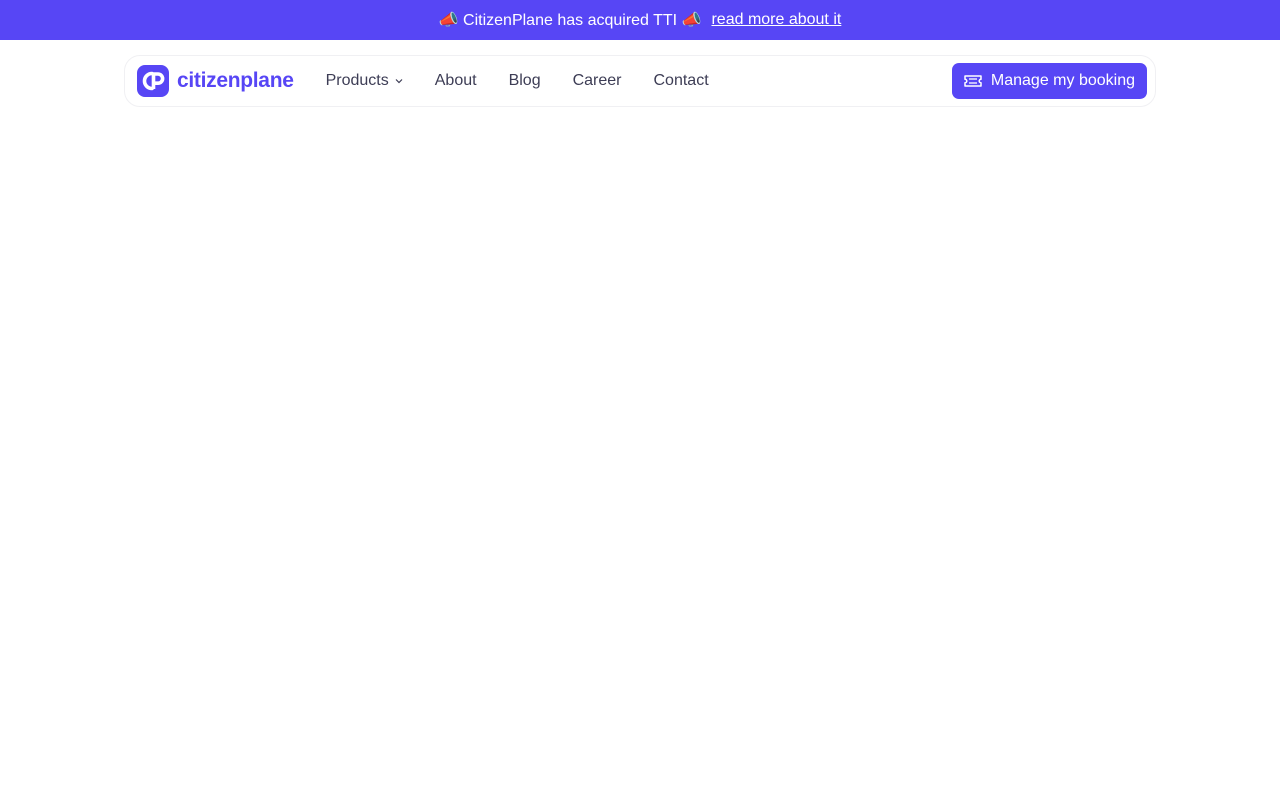  I want to click on nav-menu: Products About Blog Career Contact, so click(517, 81).